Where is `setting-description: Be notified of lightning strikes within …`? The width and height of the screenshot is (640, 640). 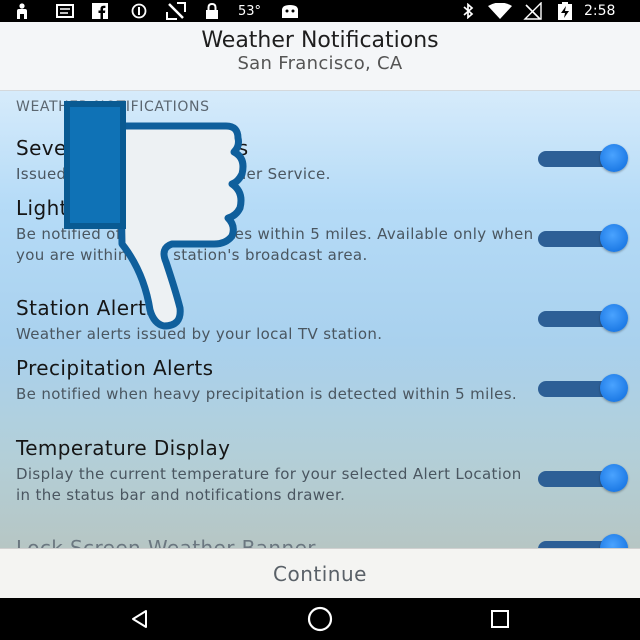
setting-description: Be notified of lightning strikes within … is located at coordinates (275, 244).